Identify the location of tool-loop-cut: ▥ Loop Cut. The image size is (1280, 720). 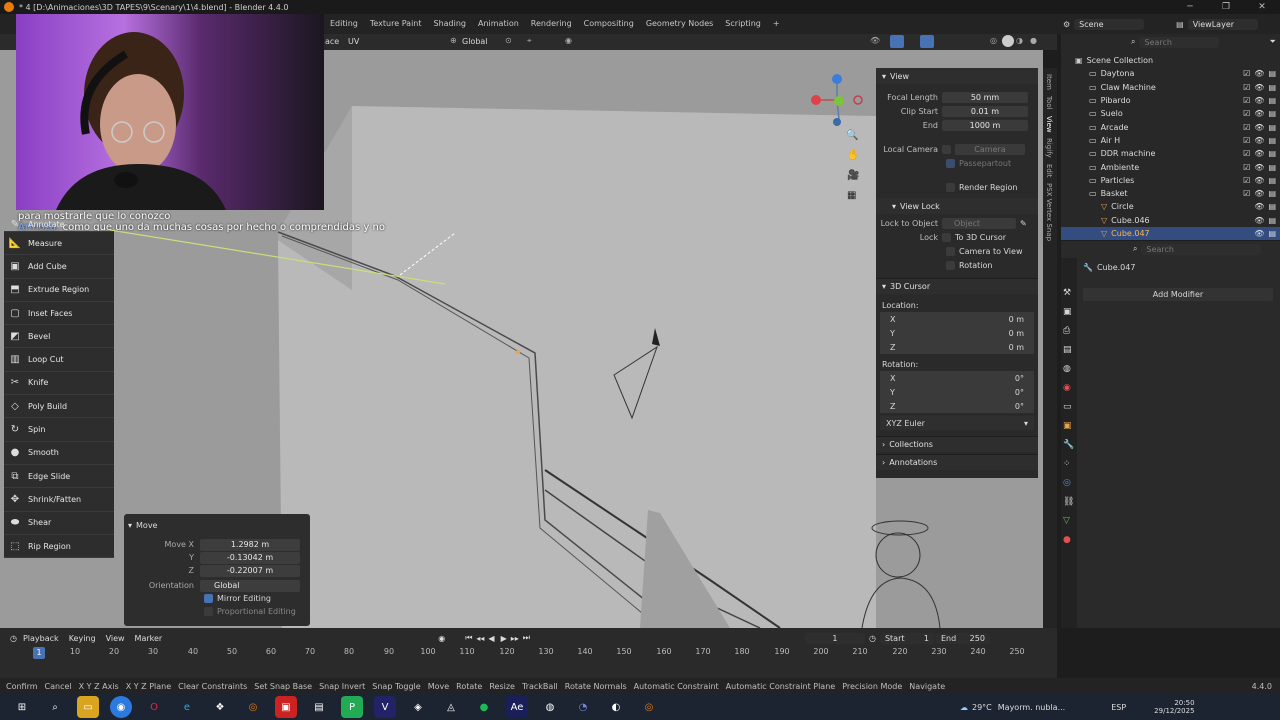
(59, 360).